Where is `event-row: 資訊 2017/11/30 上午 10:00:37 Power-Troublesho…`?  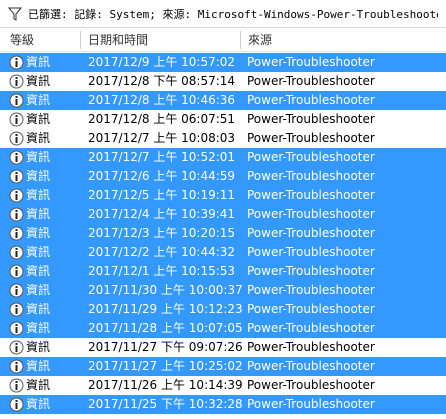
event-row: 資訊 2017/11/30 上午 10:00:37 Power-Troublesho… is located at coordinates (223, 290).